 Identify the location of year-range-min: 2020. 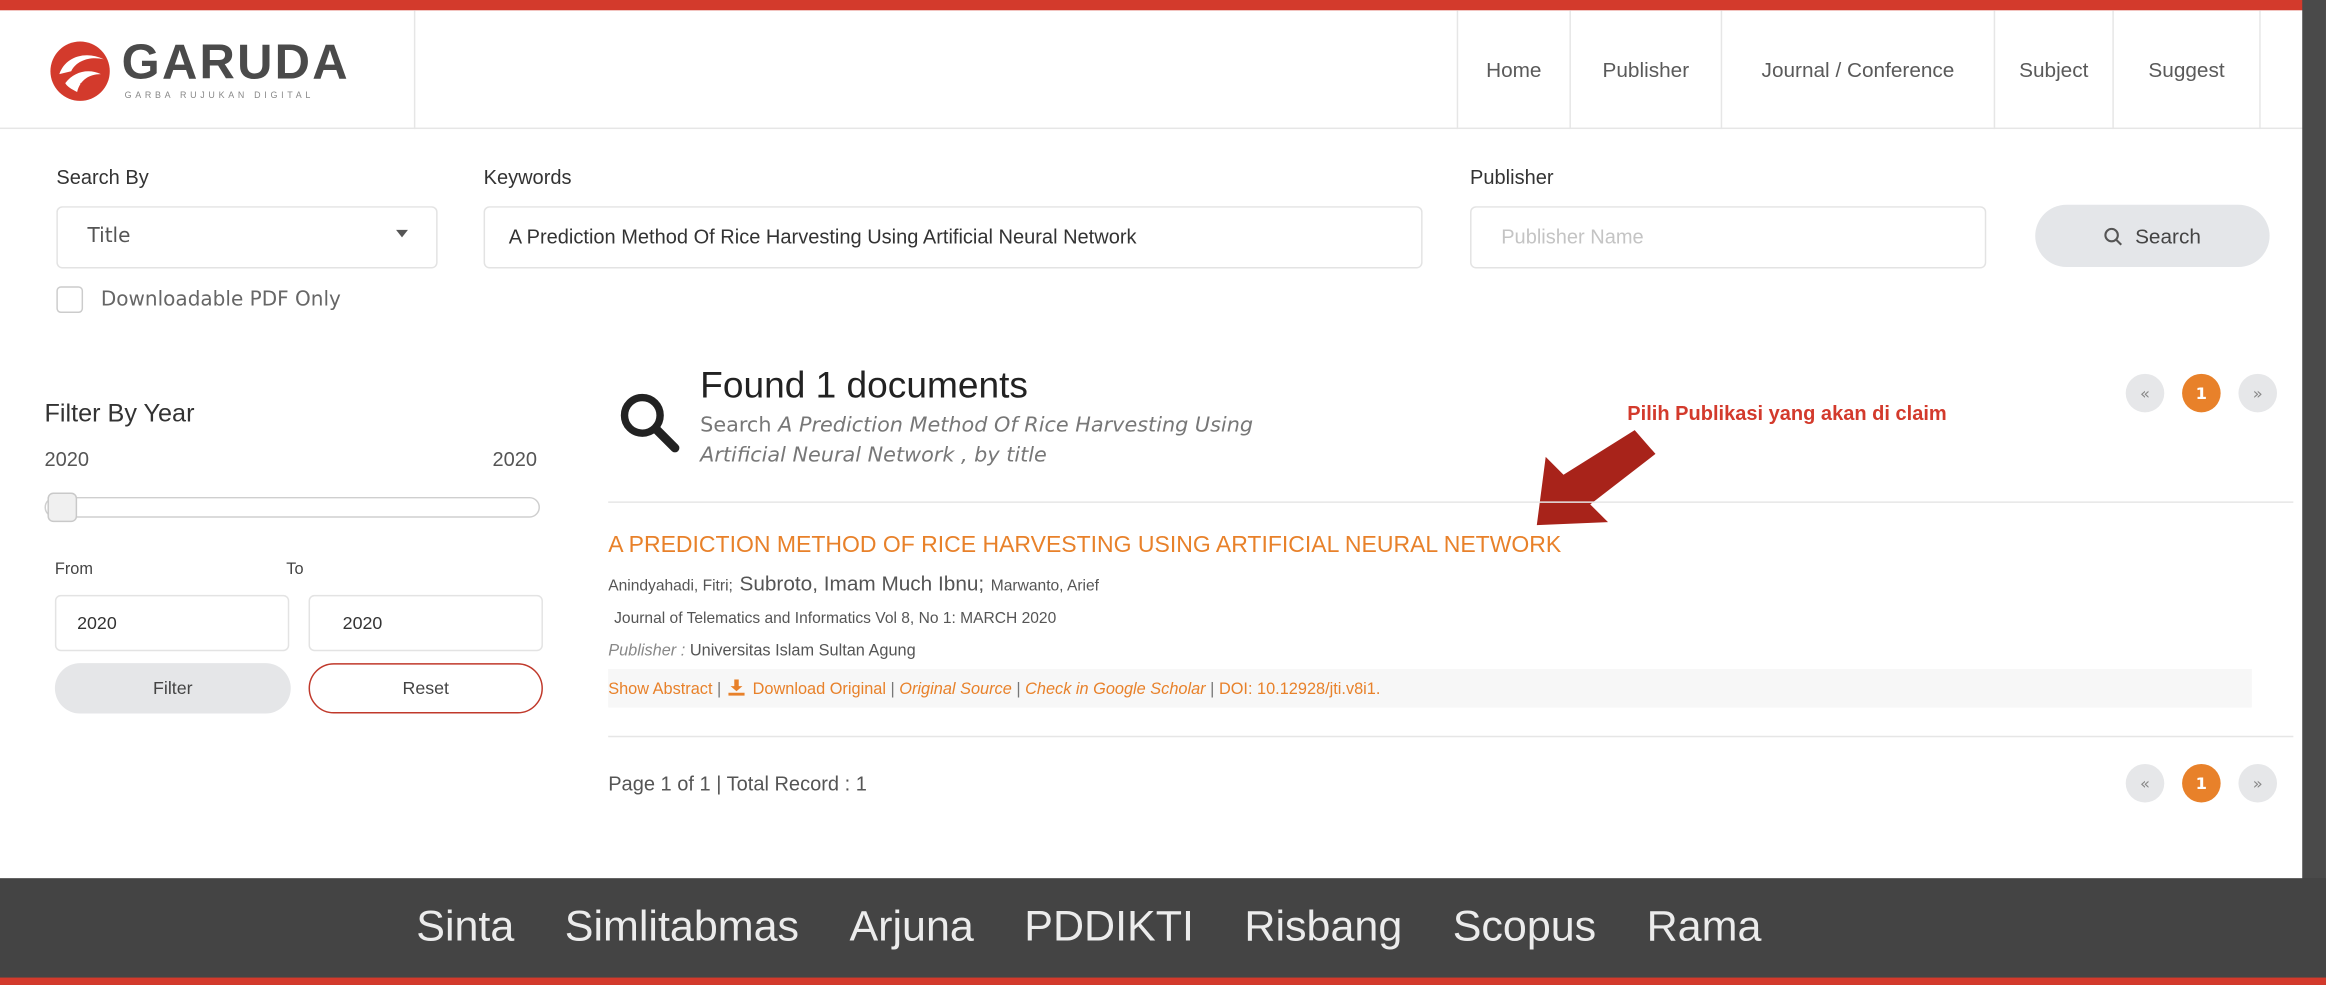
(67, 459).